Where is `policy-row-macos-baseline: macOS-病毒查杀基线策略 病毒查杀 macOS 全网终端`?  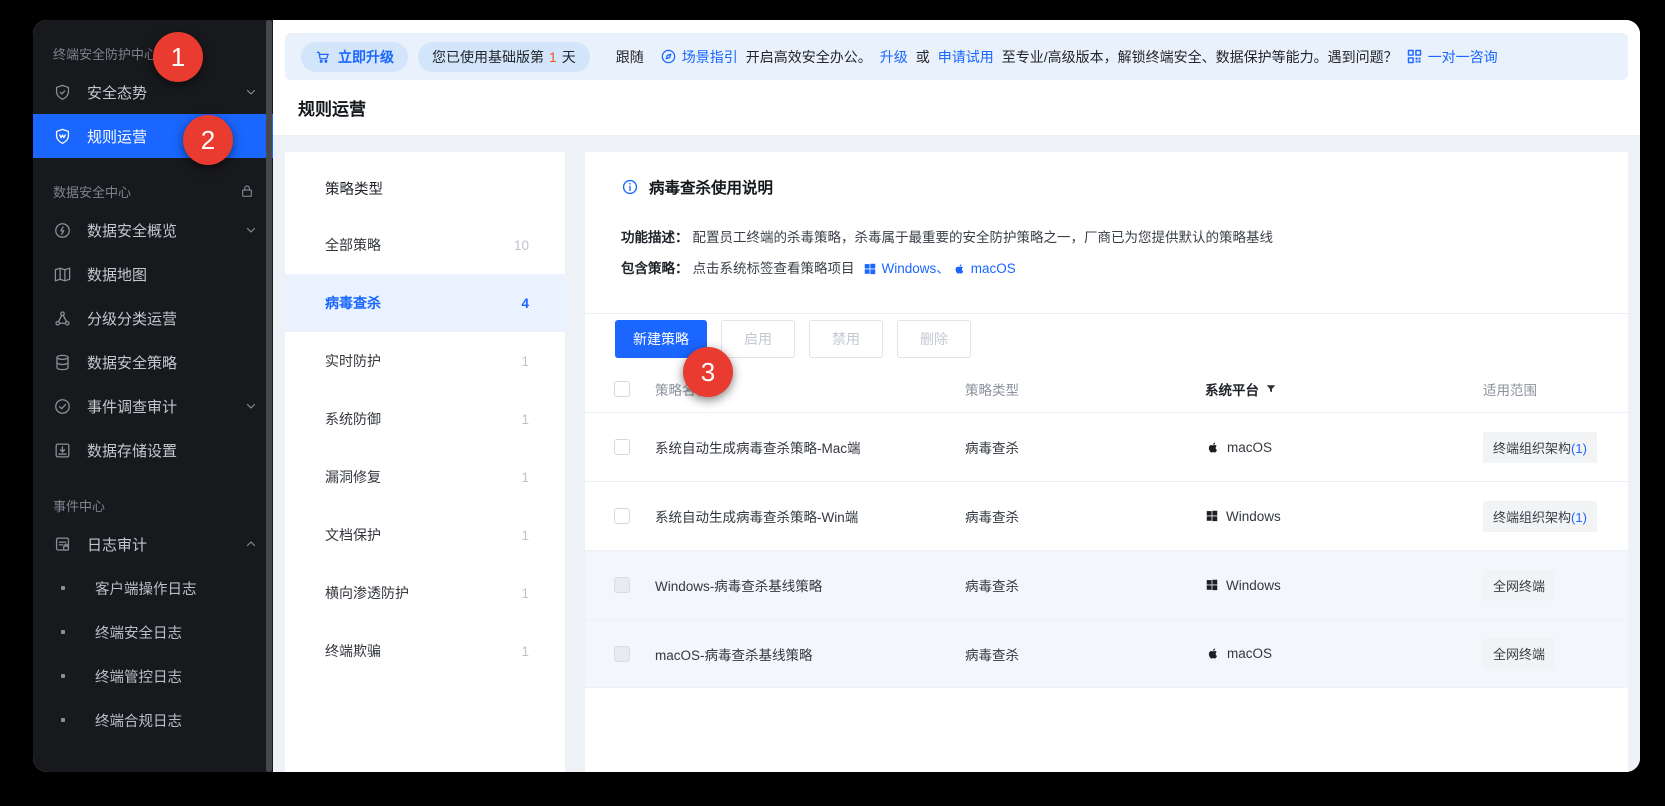
policy-row-macos-baseline: macOS-病毒查杀基线策略 病毒查杀 macOS 全网终端 is located at coordinates (1106, 653).